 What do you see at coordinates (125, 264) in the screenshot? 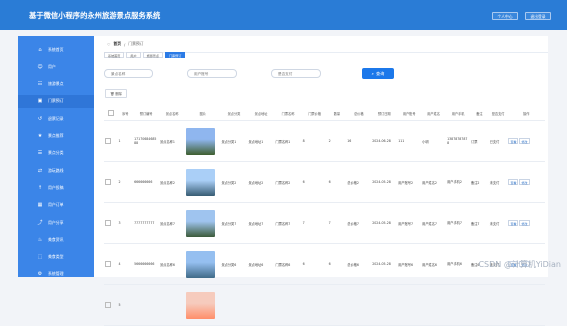
I see `cell-index: 4` at bounding box center [125, 264].